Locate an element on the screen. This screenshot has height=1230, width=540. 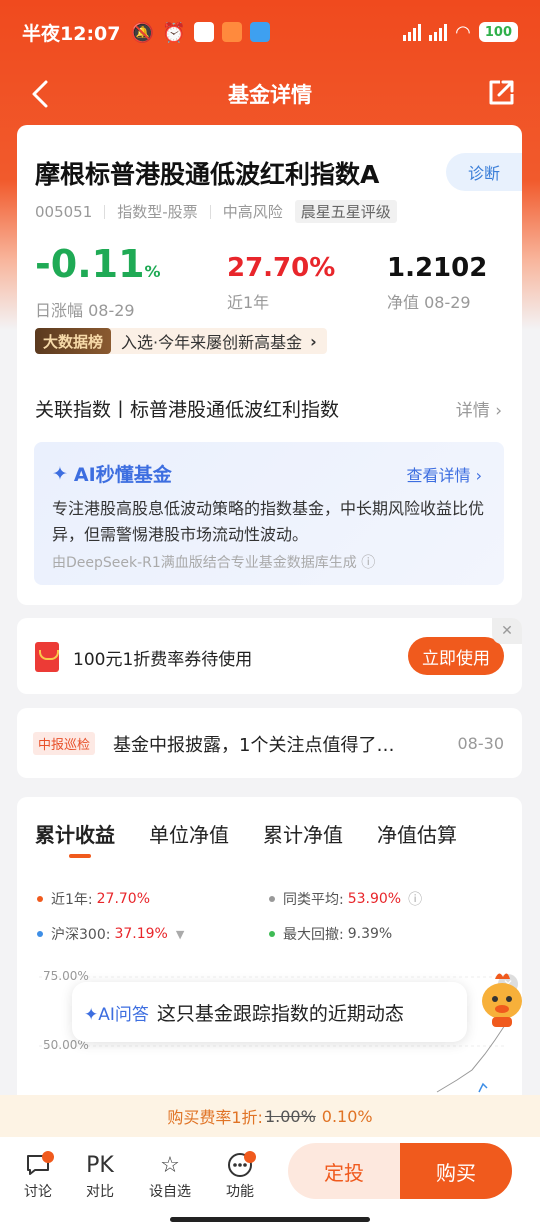
app-notify-icon is located at coordinates (231, 32).